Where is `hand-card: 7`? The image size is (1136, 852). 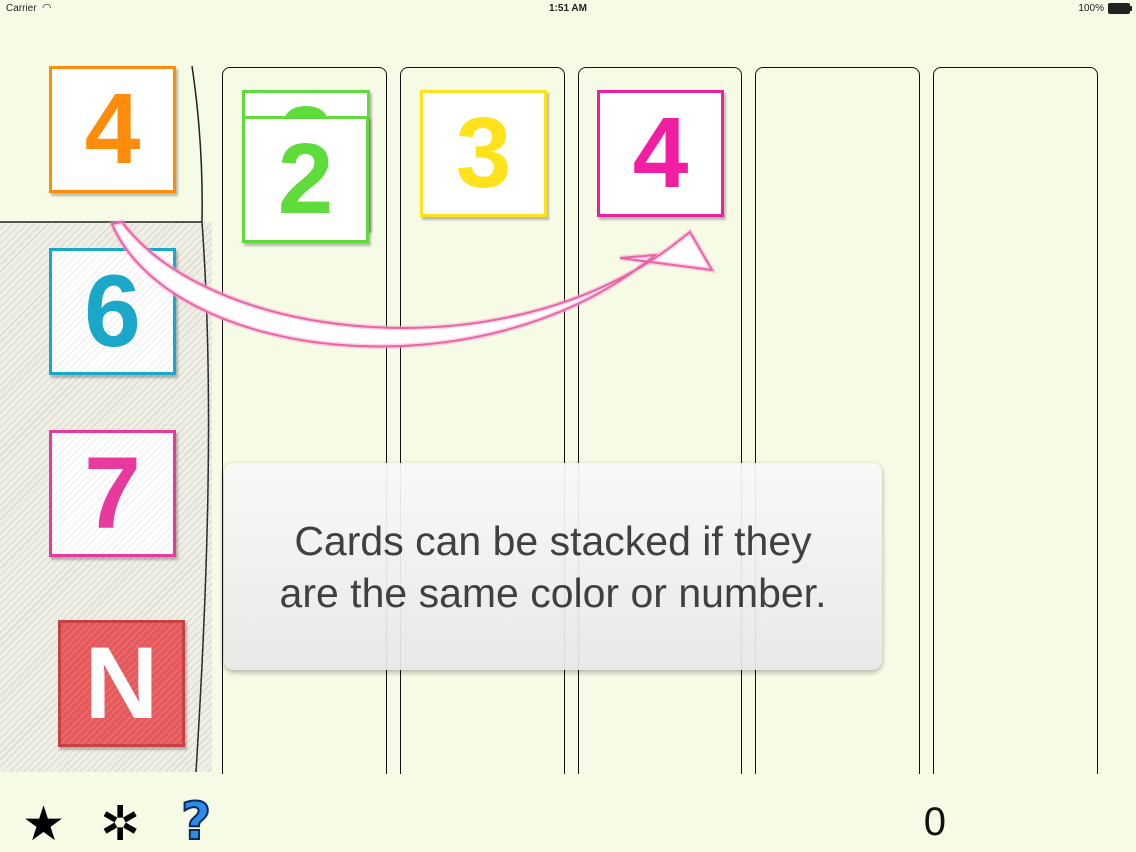 hand-card: 7 is located at coordinates (112, 493).